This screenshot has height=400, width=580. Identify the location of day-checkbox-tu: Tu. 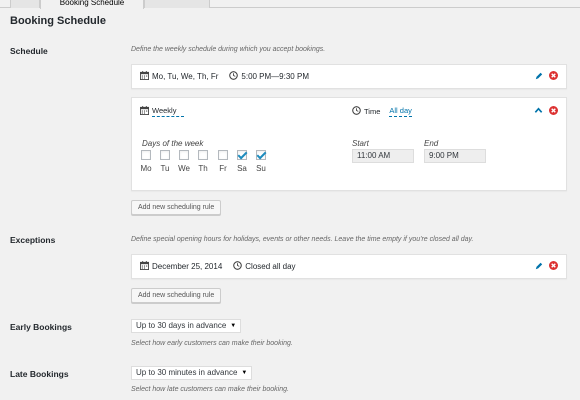
(165, 161).